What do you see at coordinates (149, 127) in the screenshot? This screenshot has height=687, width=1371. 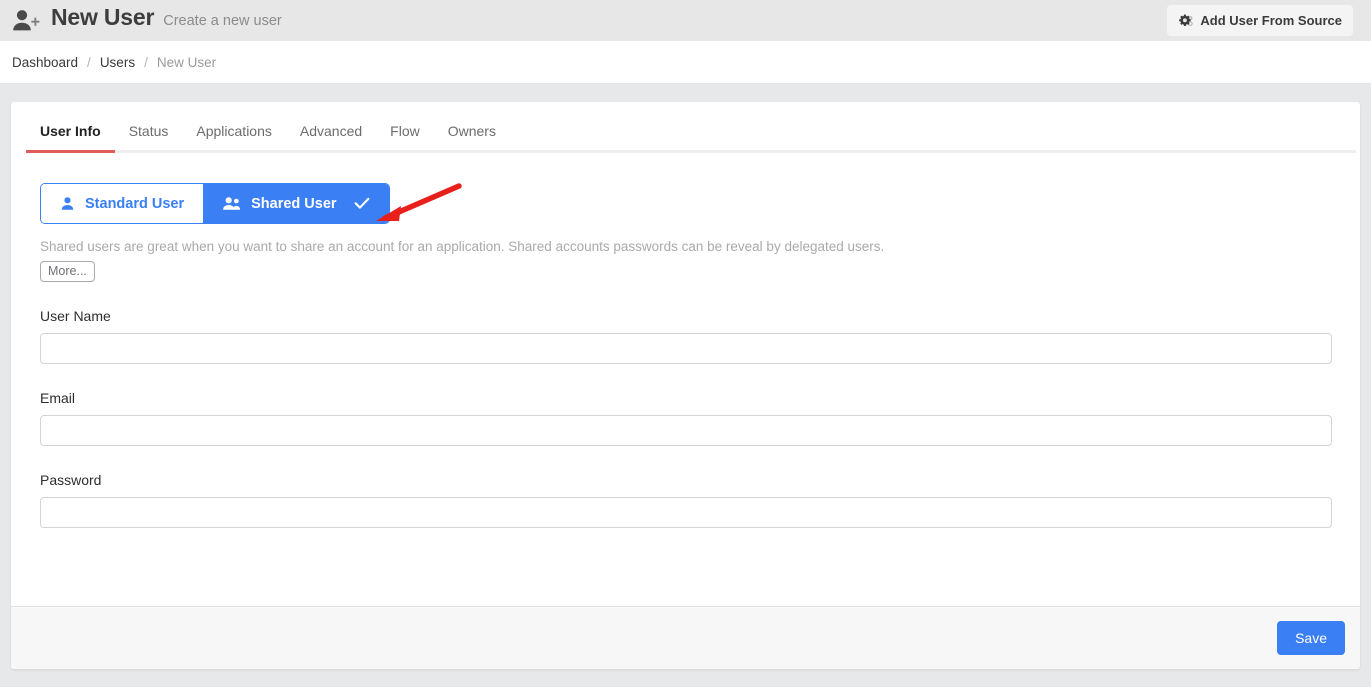 I see `tab-status: Status` at bounding box center [149, 127].